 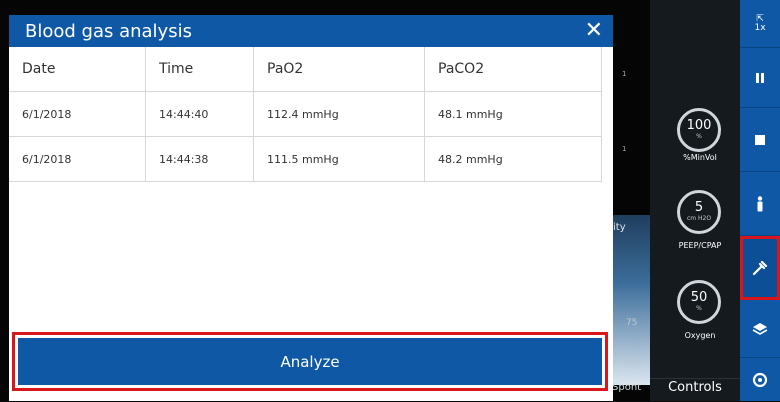 I want to click on column-header-date: Date, so click(x=77, y=69).